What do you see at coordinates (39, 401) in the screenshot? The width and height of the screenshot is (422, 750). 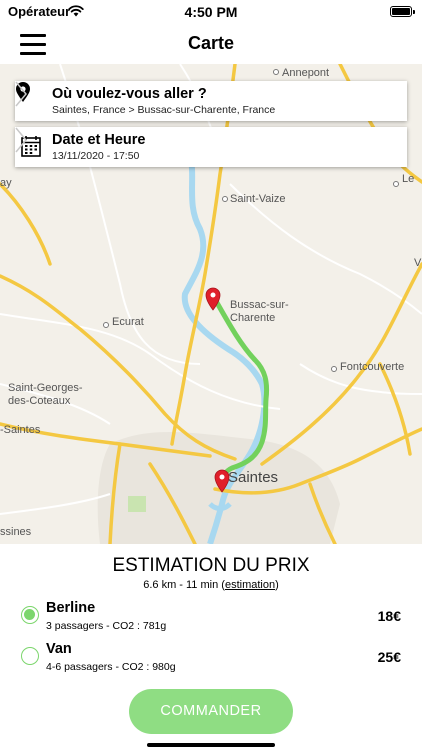 I see `map-label-saint-georges-2: des-Coteaux` at bounding box center [39, 401].